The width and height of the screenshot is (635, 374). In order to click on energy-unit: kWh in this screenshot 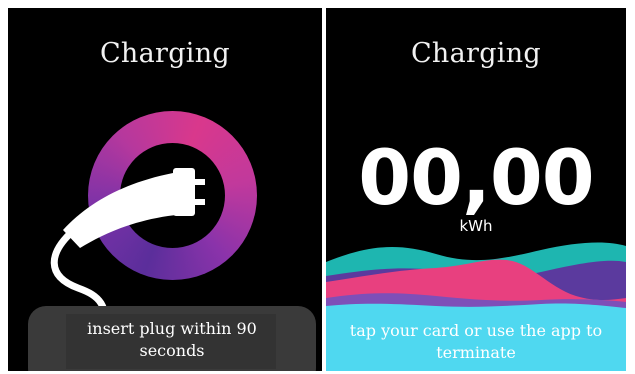, I will do `click(476, 226)`.